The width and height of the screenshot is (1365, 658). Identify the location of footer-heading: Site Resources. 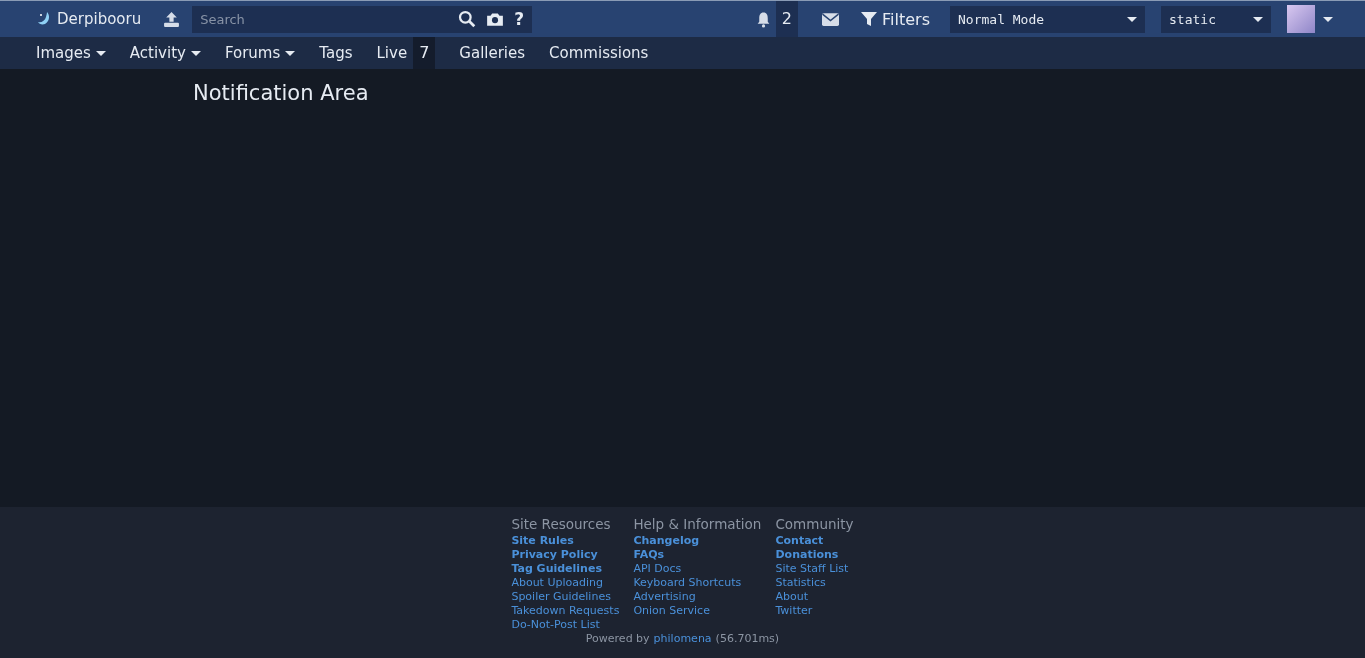
(561, 524).